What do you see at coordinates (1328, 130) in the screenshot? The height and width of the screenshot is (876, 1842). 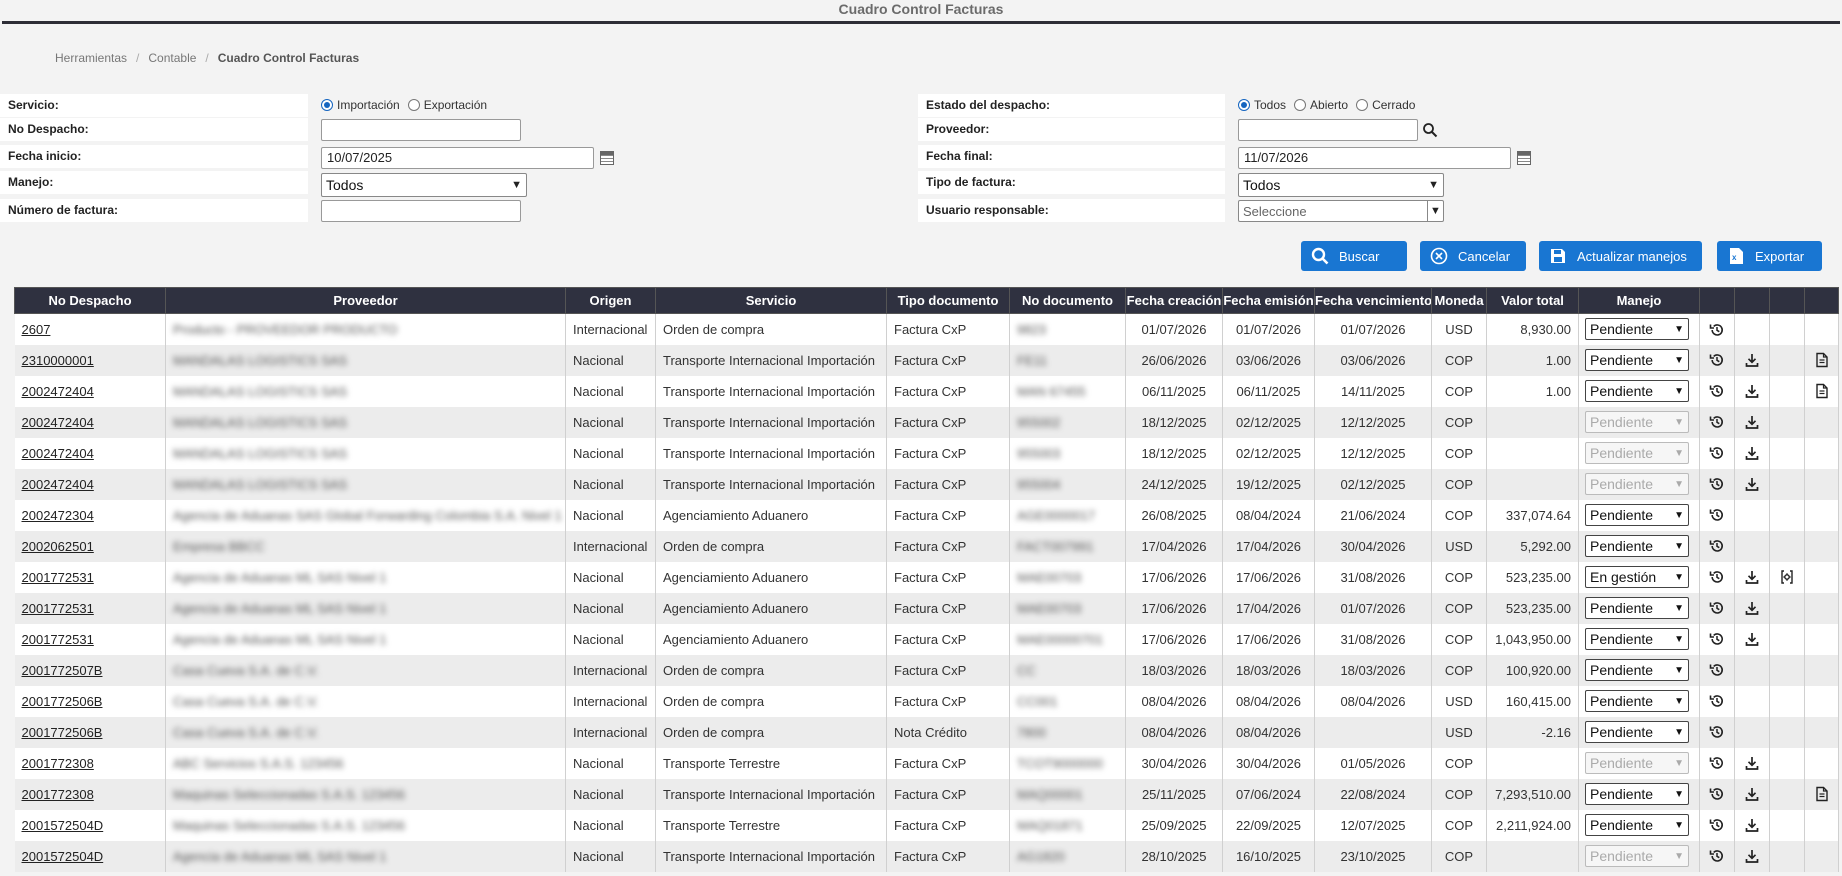 I see `proveedor-input` at bounding box center [1328, 130].